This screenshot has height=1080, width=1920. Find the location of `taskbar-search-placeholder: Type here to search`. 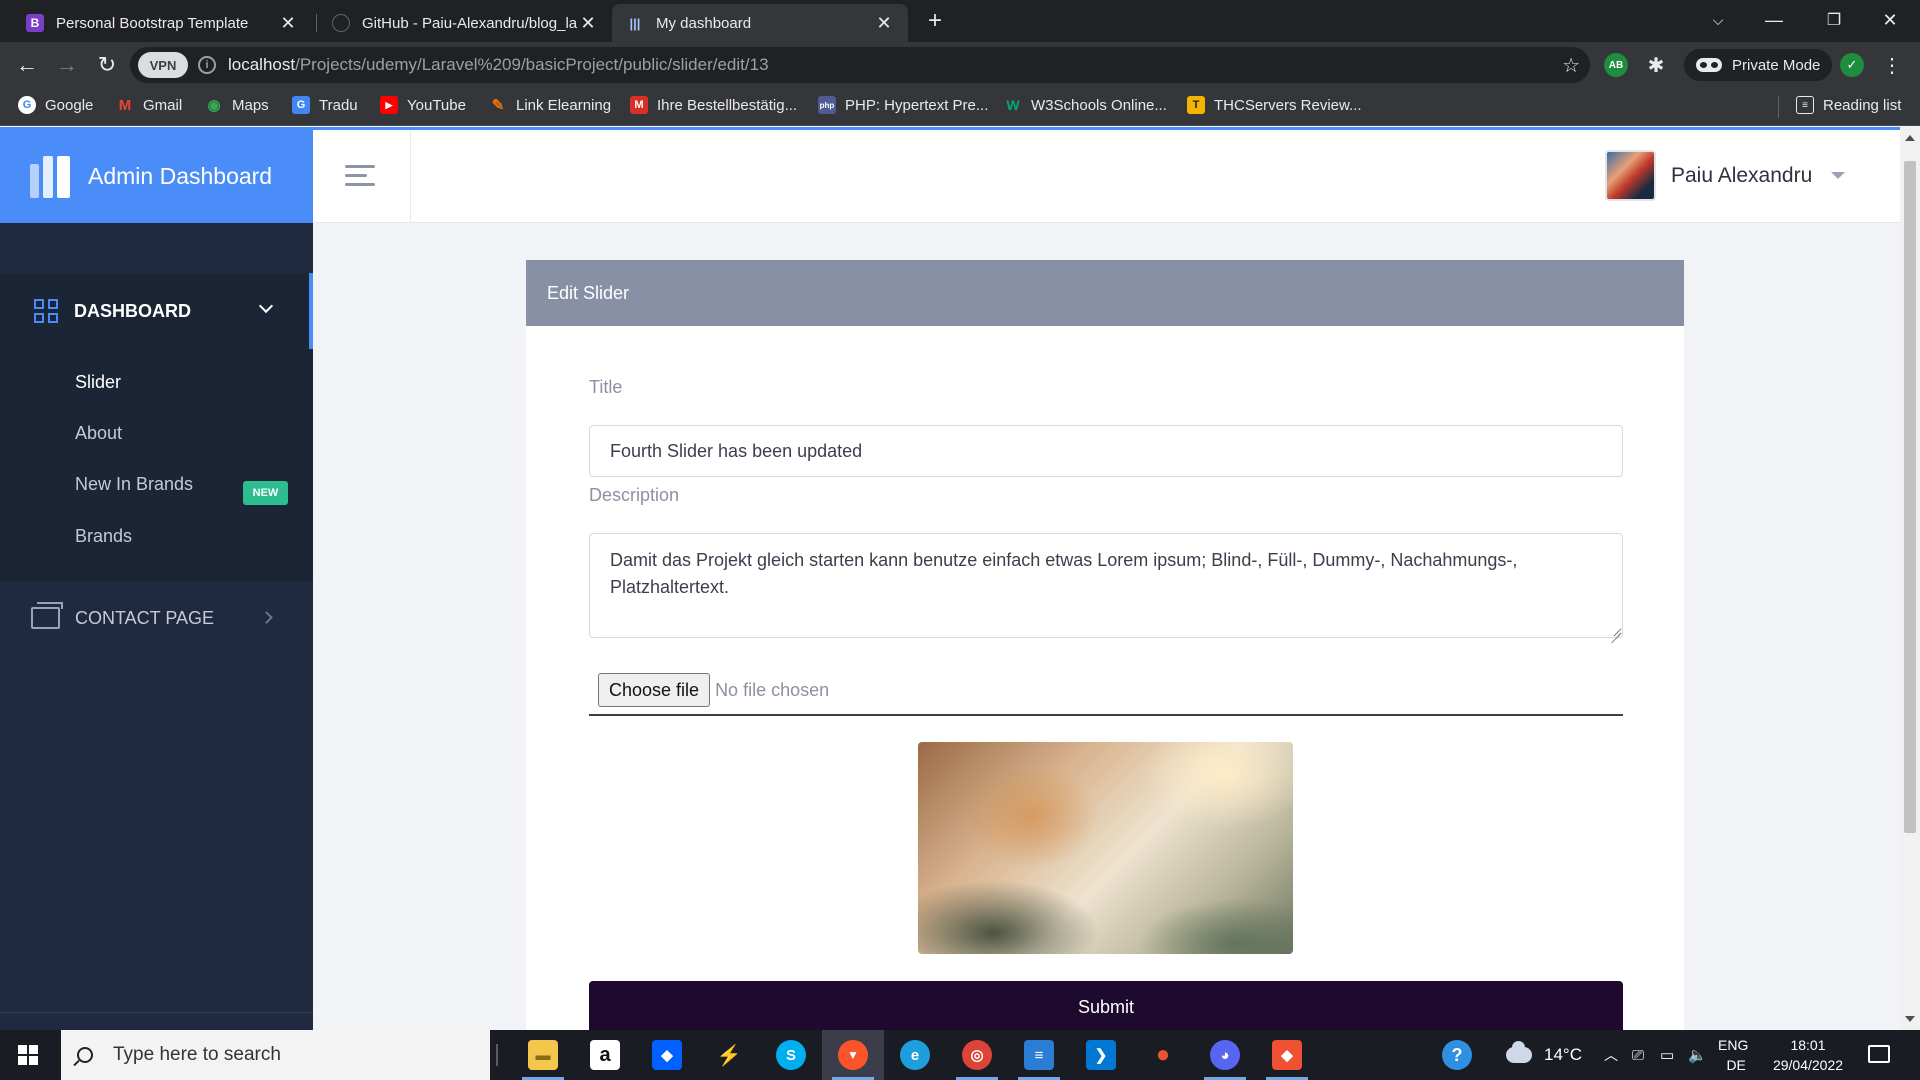

taskbar-search-placeholder: Type here to search is located at coordinates (197, 1054).